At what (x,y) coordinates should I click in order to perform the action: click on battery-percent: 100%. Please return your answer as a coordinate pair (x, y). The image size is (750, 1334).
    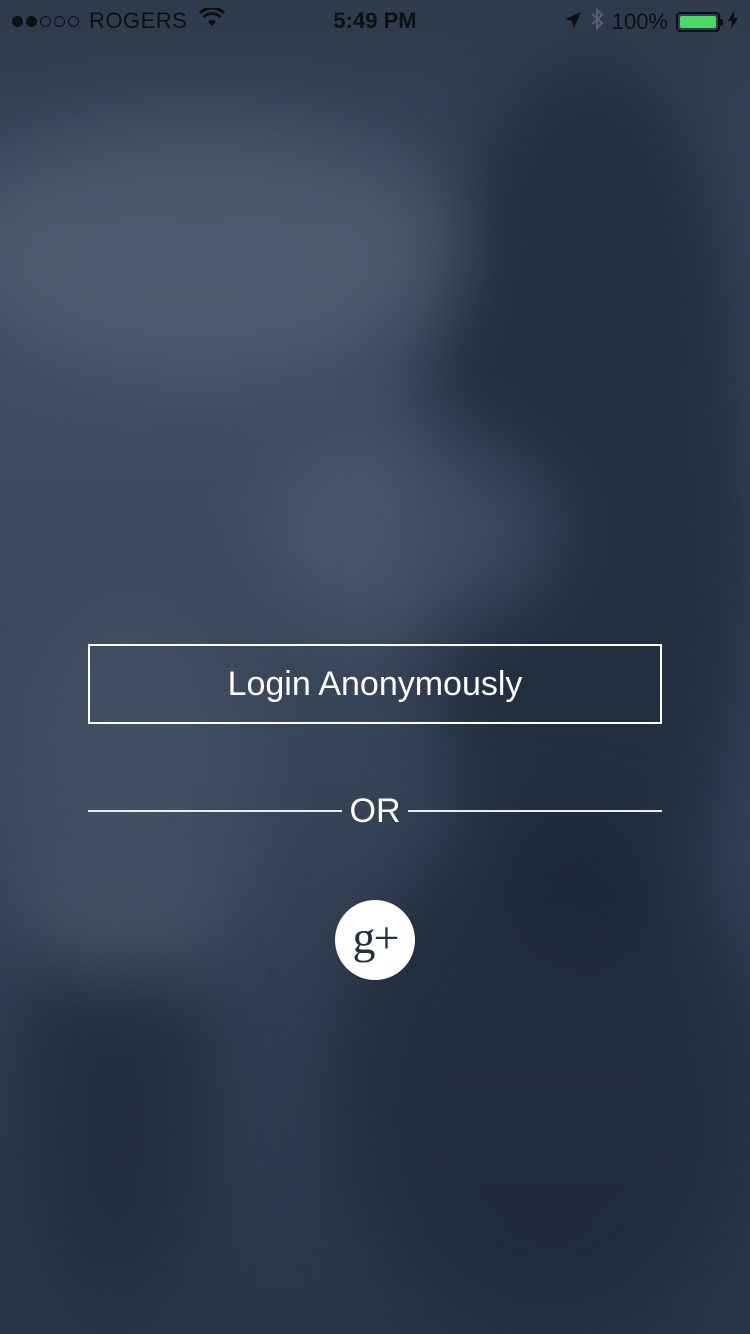
    Looking at the image, I should click on (639, 21).